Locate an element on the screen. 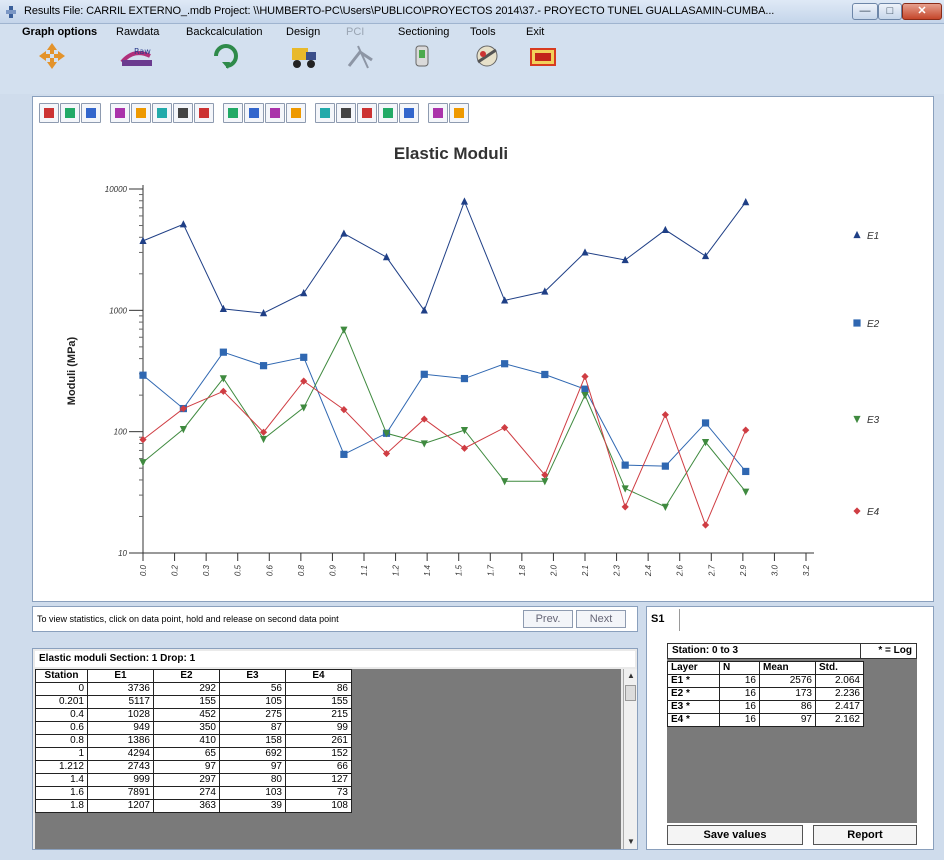 This screenshot has height=860, width=944. modulus-cell: 73 is located at coordinates (318, 793).